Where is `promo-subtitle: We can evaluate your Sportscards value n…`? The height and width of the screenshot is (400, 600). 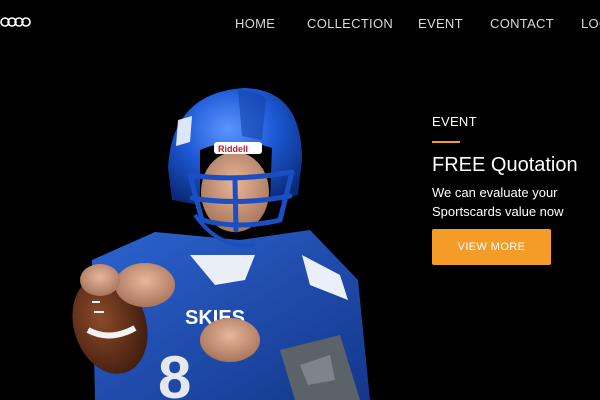
promo-subtitle: We can evaluate your Sportscards value n… is located at coordinates (498, 202).